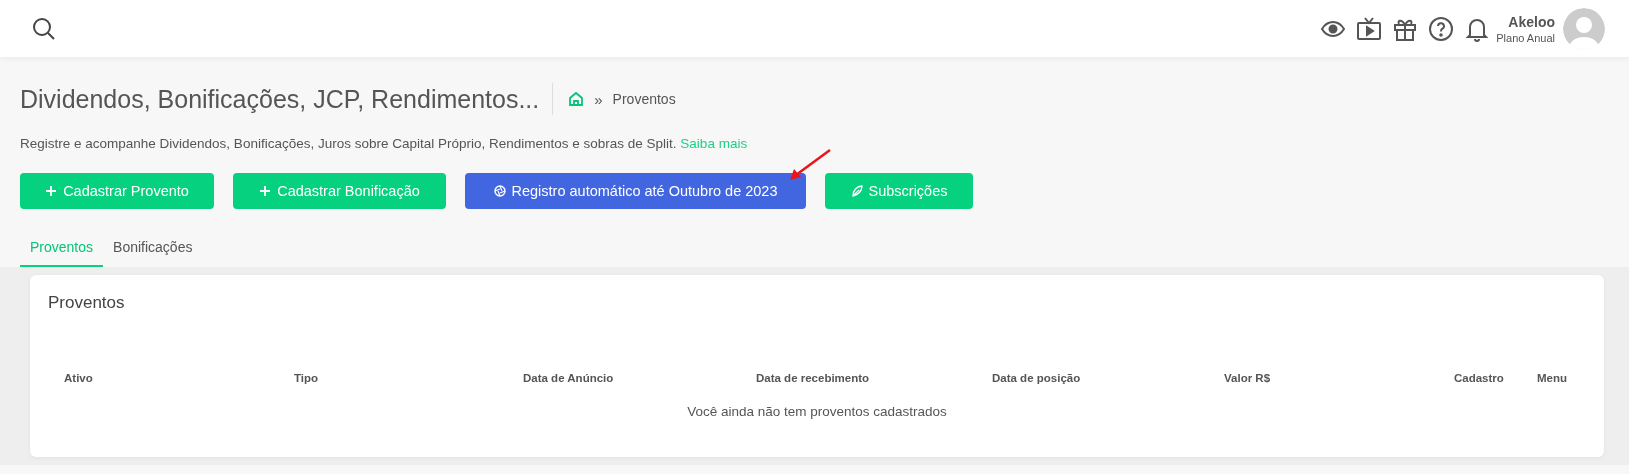 The height and width of the screenshot is (474, 1629). Describe the element at coordinates (813, 378) in the screenshot. I see `column-header: Data de recebimento` at that location.